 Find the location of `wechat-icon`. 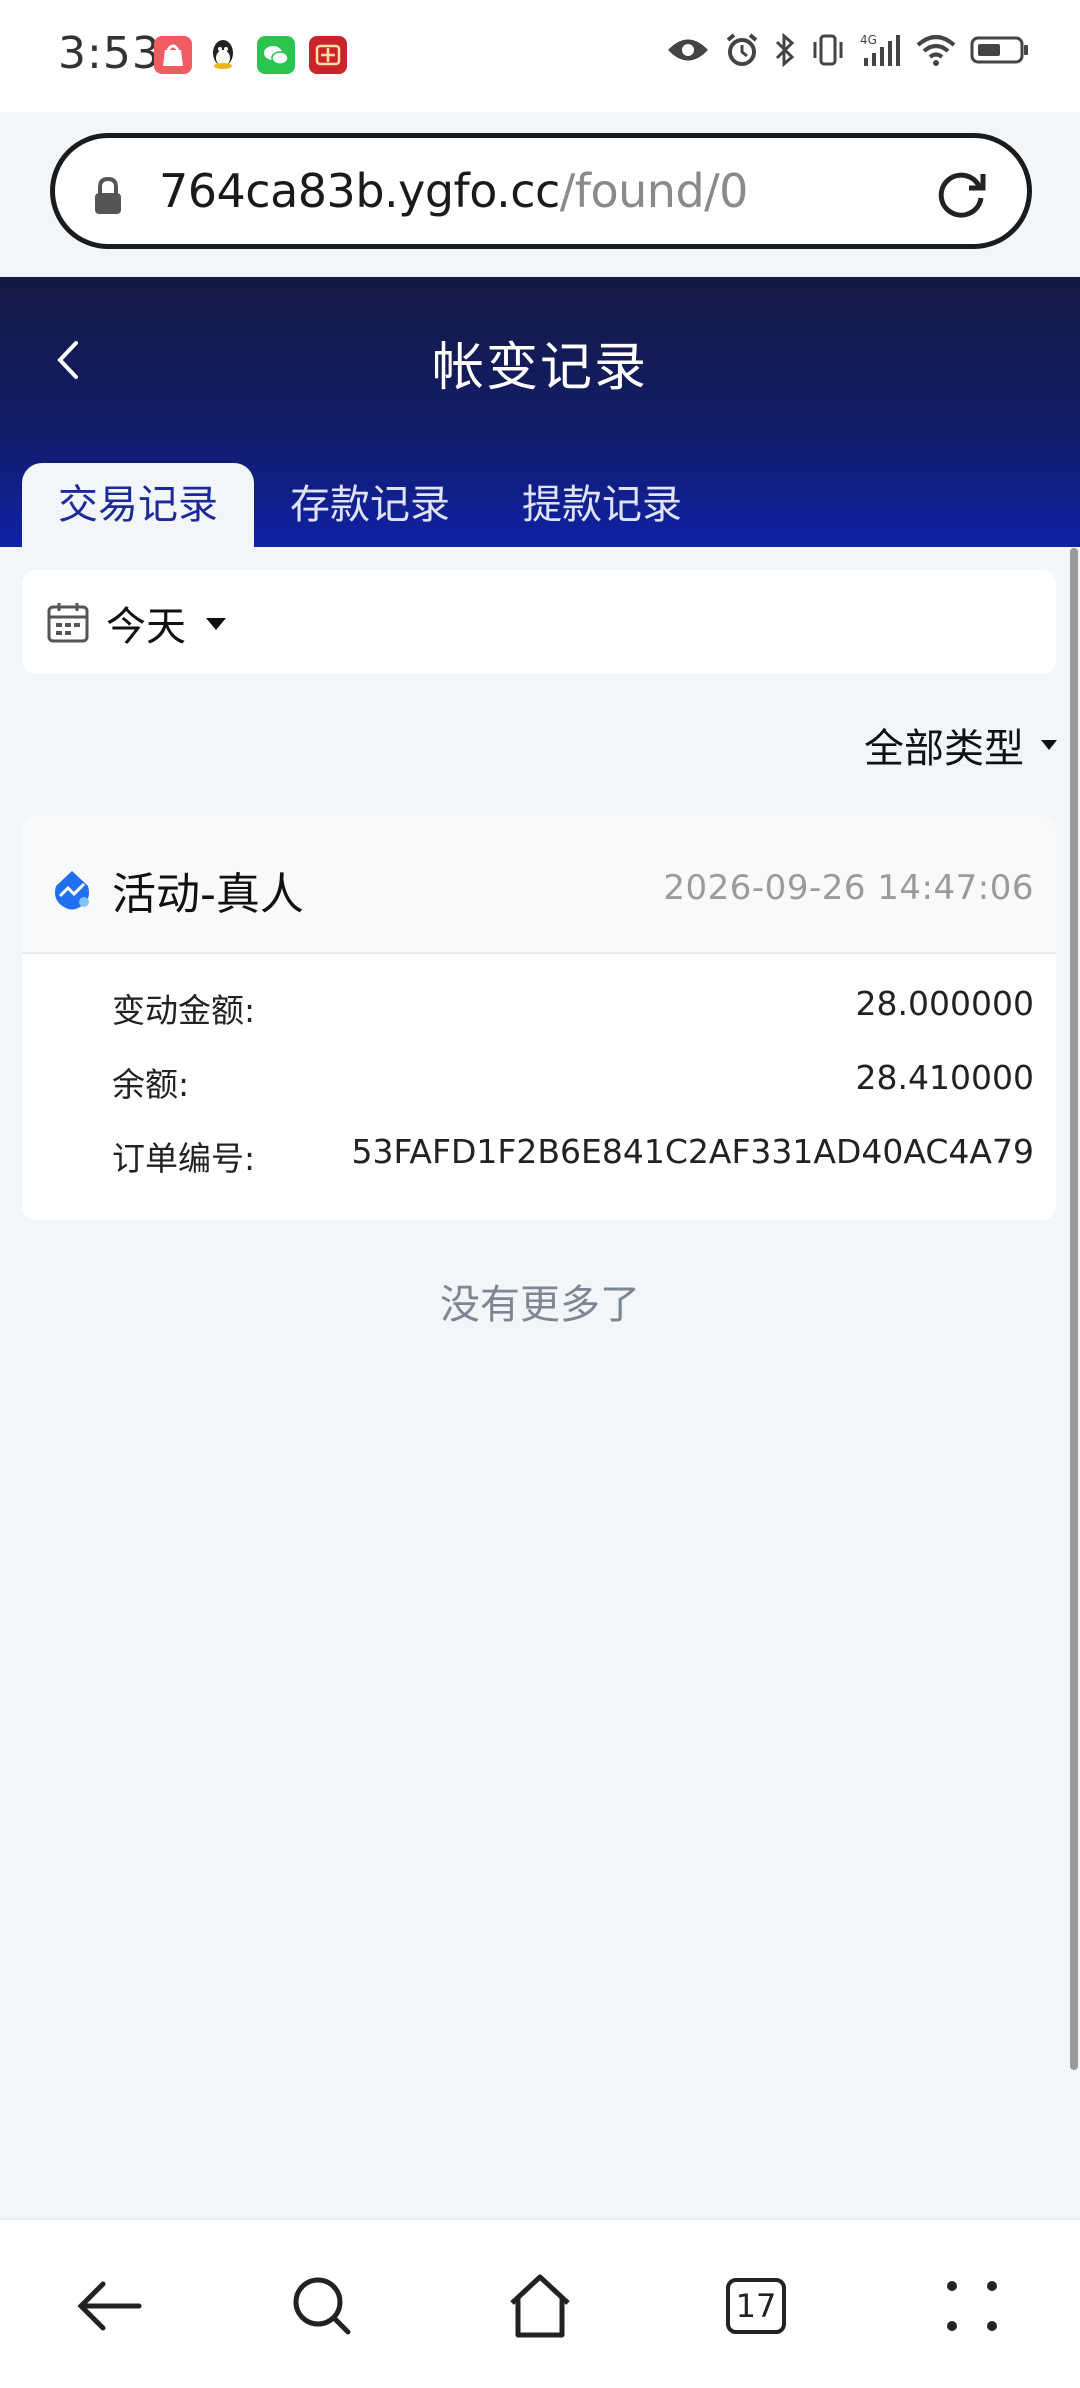

wechat-icon is located at coordinates (276, 55).